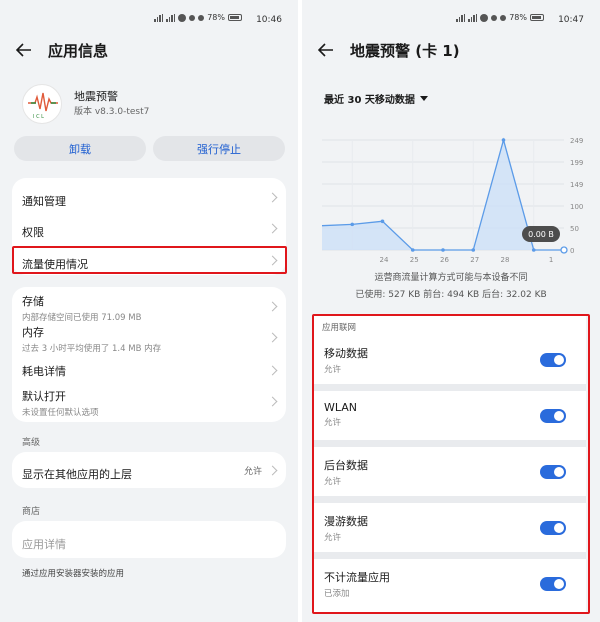 The height and width of the screenshot is (622, 600). I want to click on display-over-apps-item: 显示在其他应用的上层 允许, so click(150, 472).